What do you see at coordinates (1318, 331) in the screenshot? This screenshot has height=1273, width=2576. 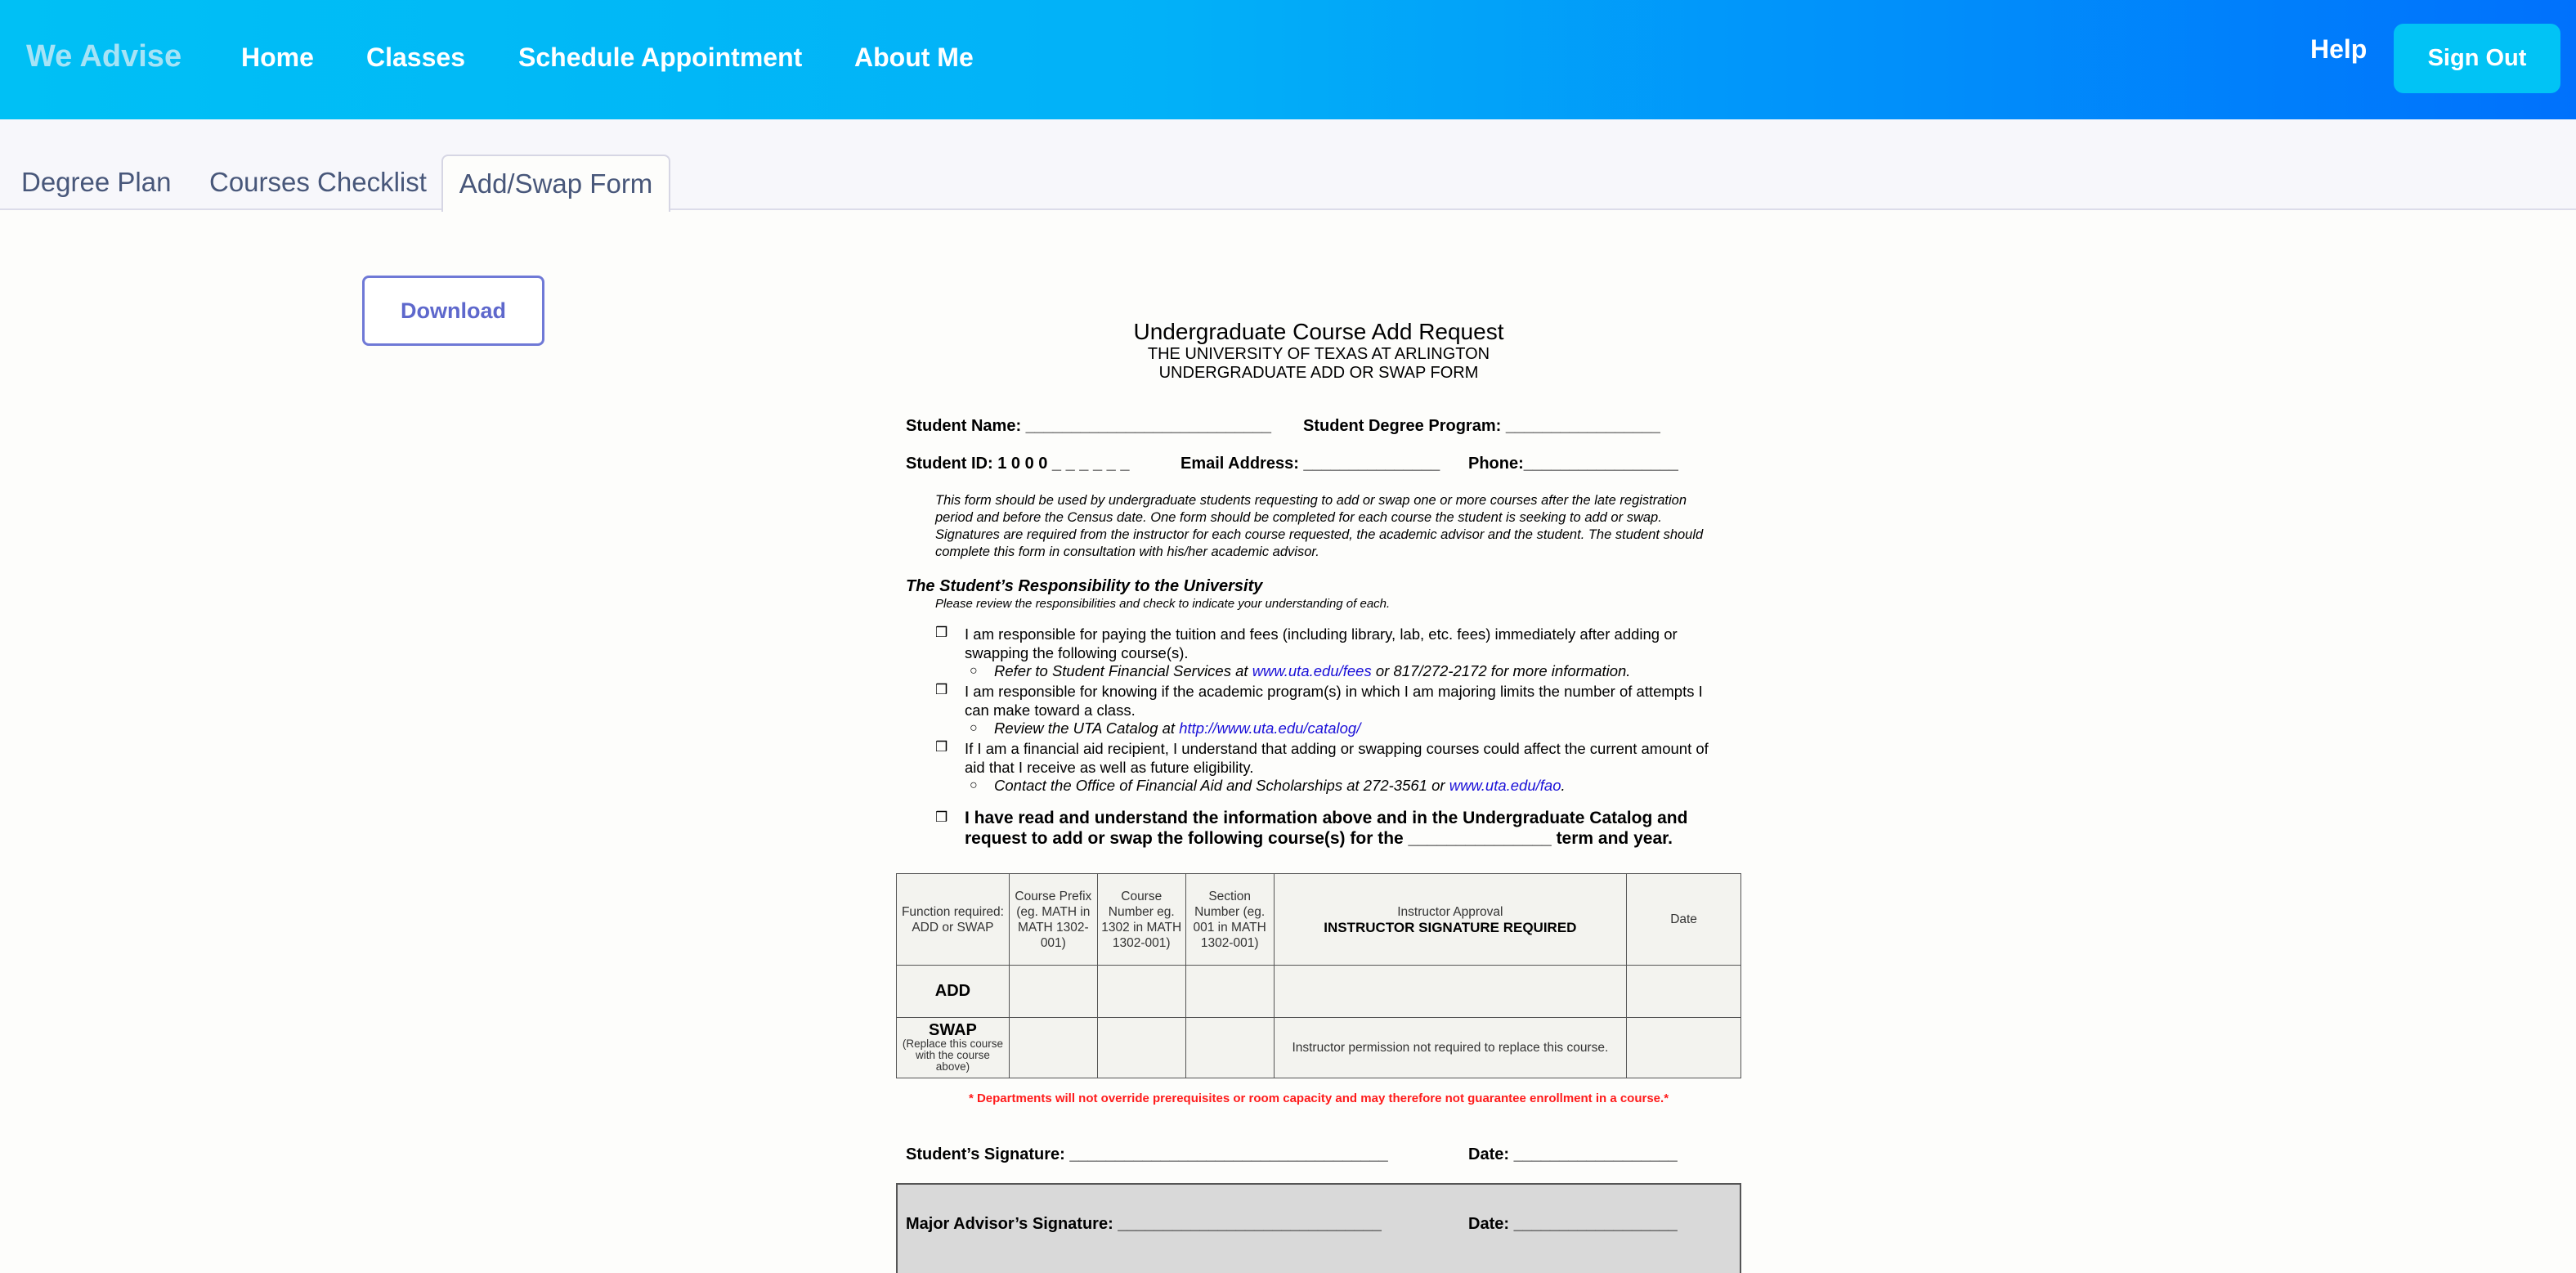 I see `form-title: Undergraduate Course Add Request` at bounding box center [1318, 331].